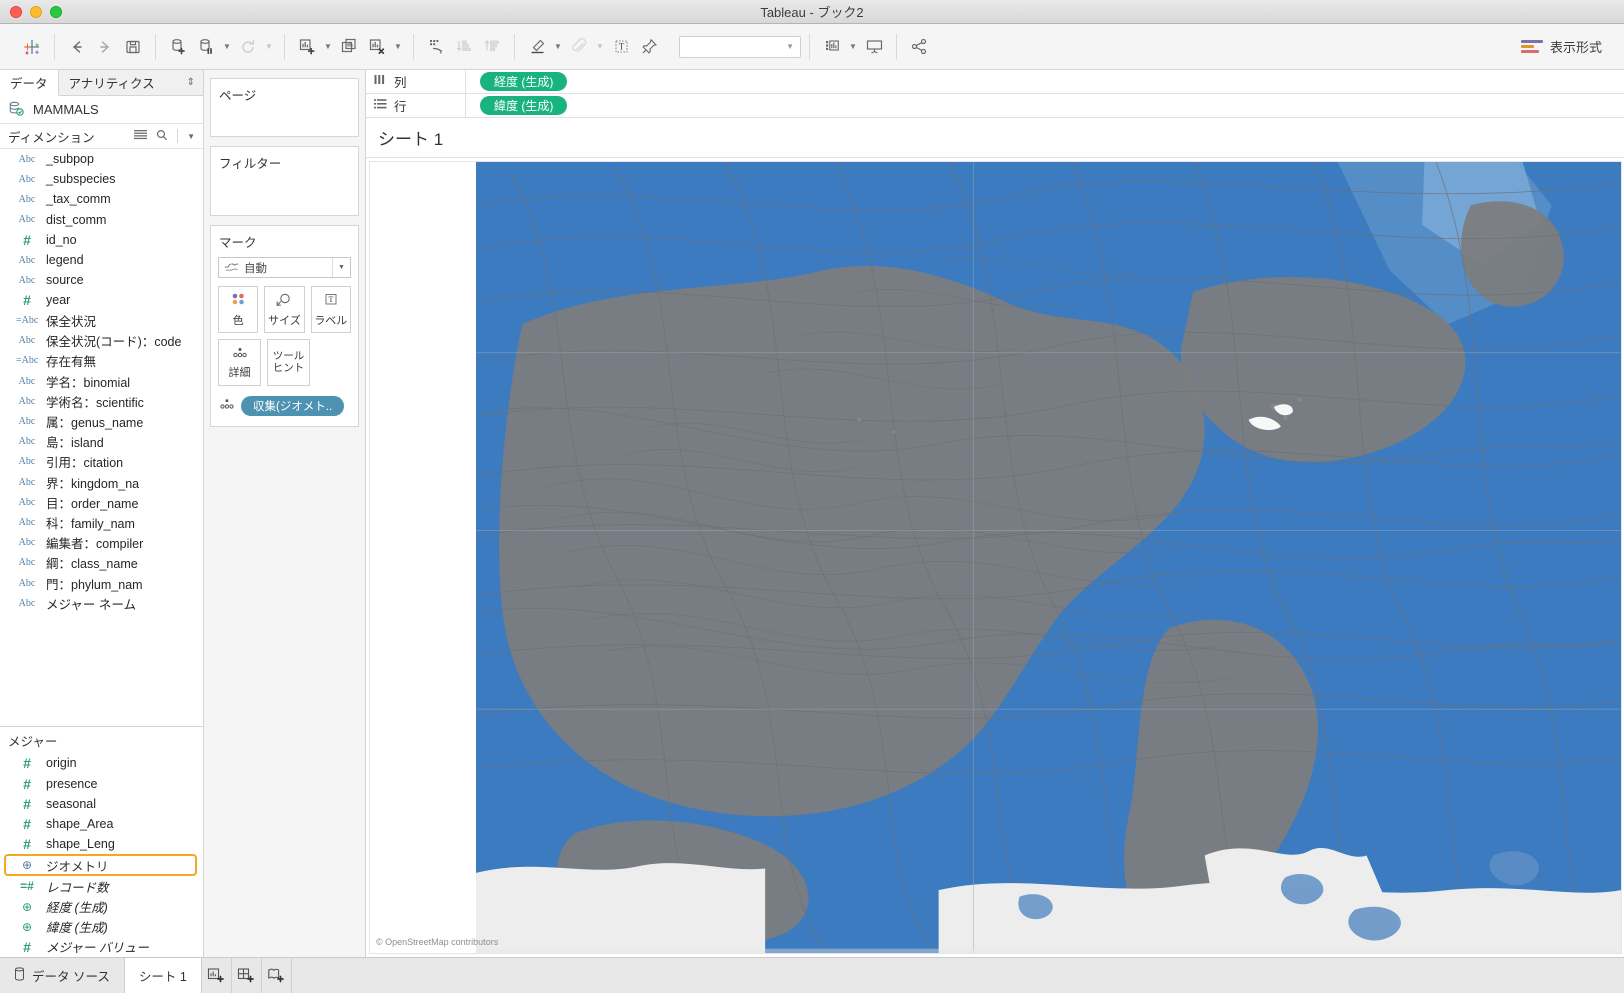  What do you see at coordinates (293, 406) in the screenshot?
I see `marks-geometry-pill: 収集(ジオメト..` at bounding box center [293, 406].